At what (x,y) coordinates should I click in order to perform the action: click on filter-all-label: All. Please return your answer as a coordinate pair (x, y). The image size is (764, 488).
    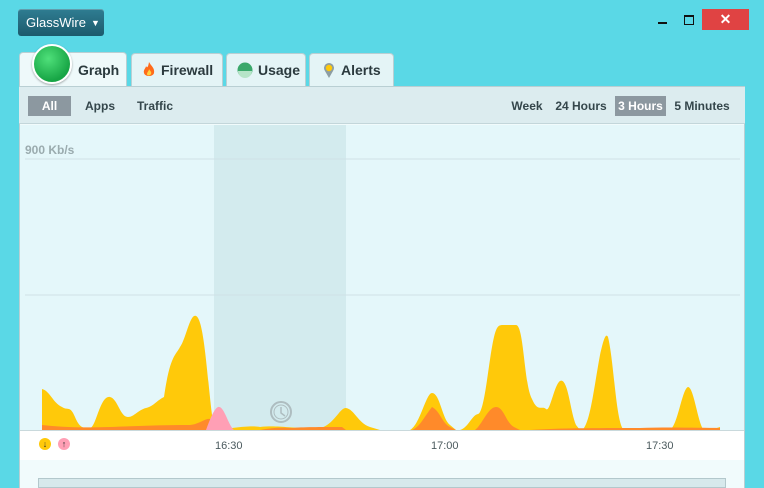
    Looking at the image, I should click on (49, 106).